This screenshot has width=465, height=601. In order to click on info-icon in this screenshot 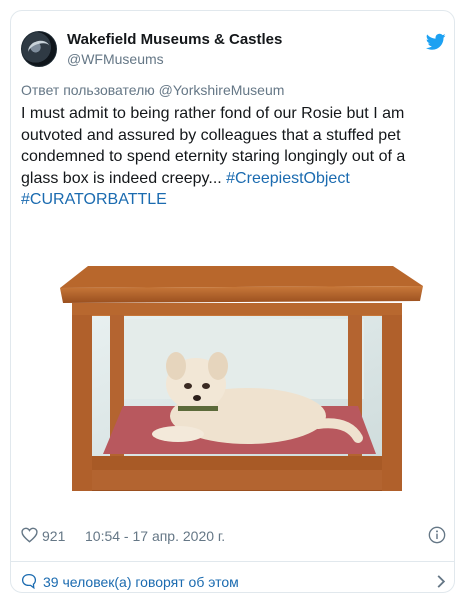, I will do `click(437, 535)`.